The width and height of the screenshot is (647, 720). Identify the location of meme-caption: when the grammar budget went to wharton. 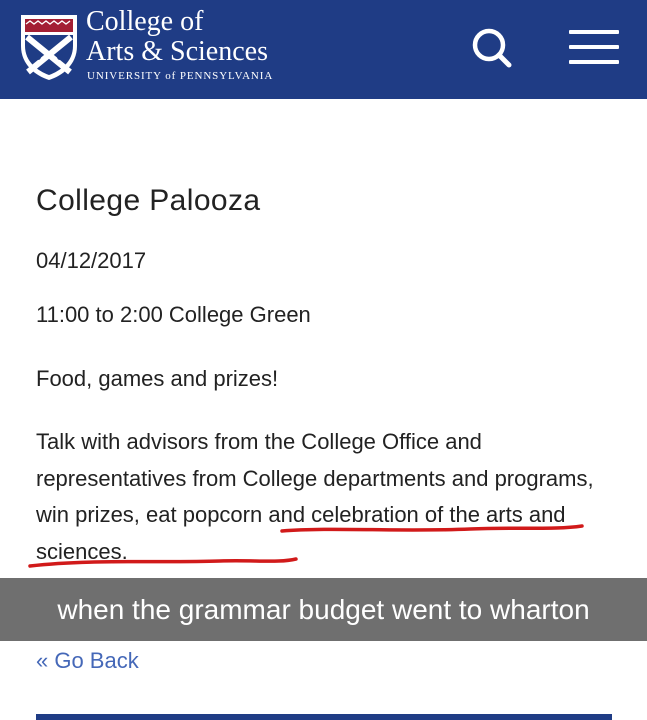
(323, 609).